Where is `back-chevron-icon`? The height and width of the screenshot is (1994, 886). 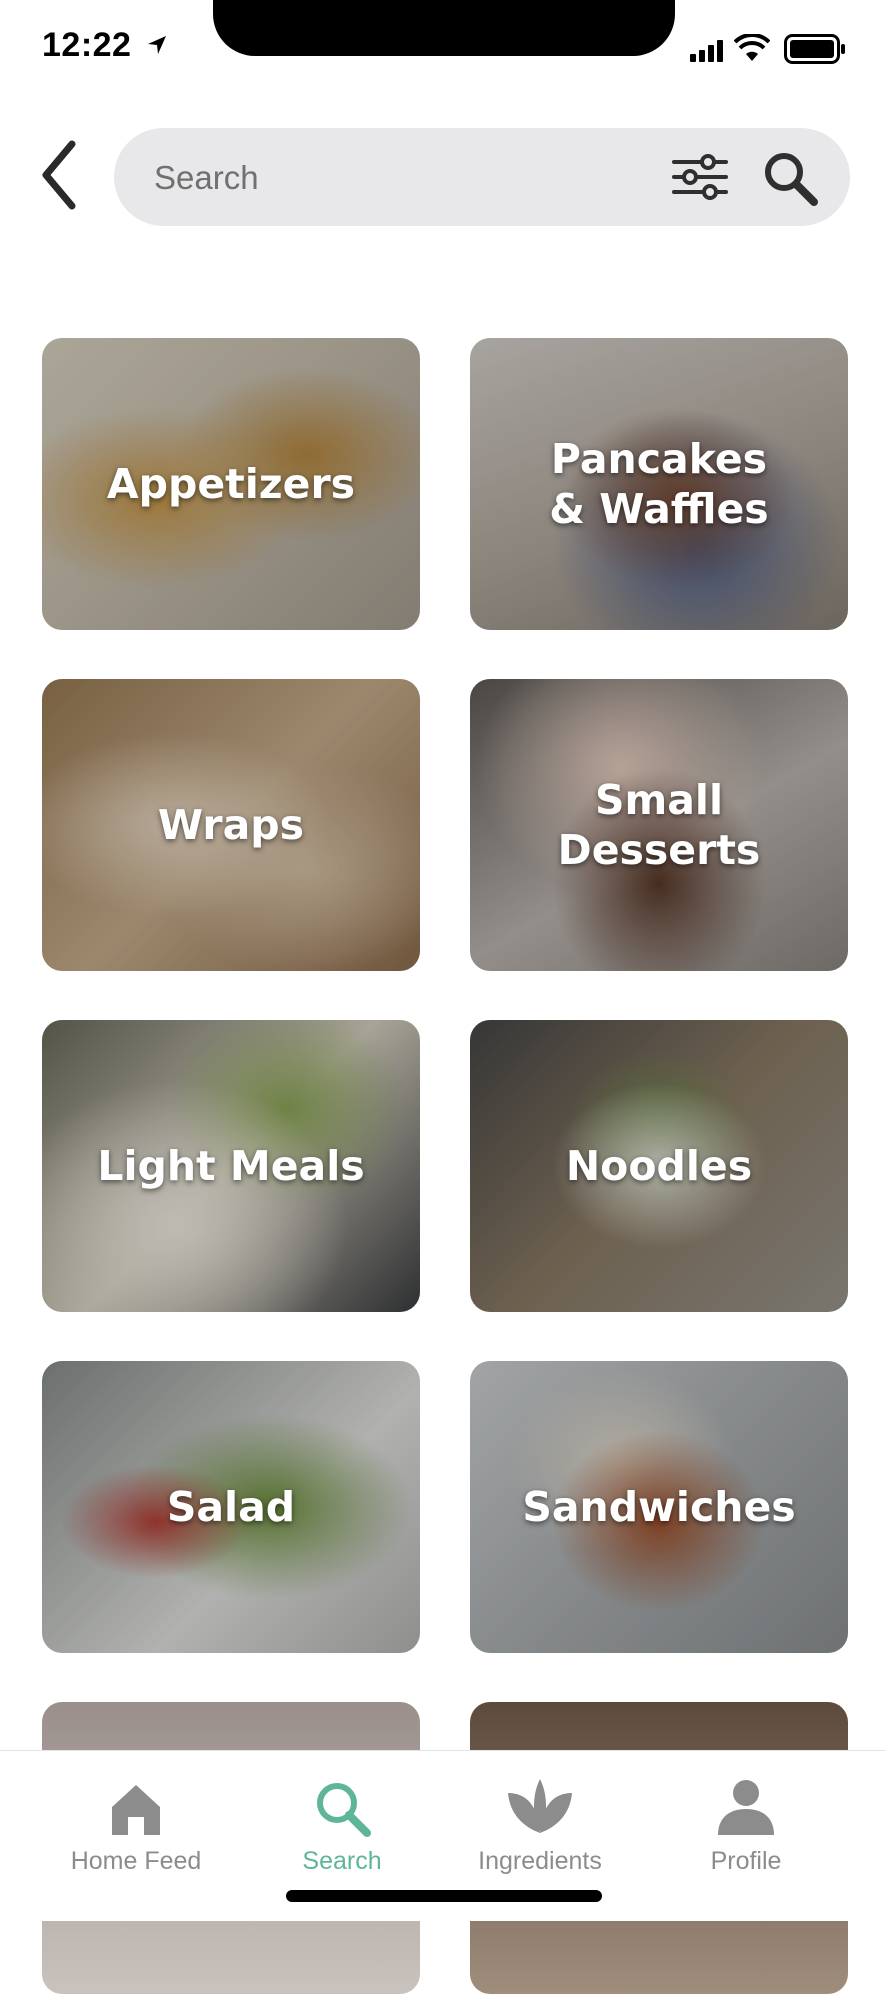 back-chevron-icon is located at coordinates (60, 175).